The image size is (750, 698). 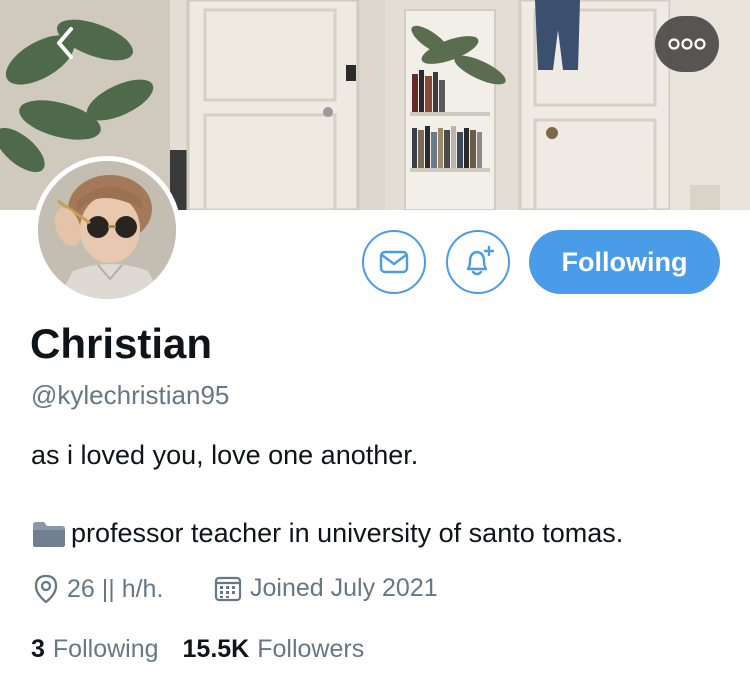 I want to click on location-text: 26 || h/h., so click(x=115, y=588).